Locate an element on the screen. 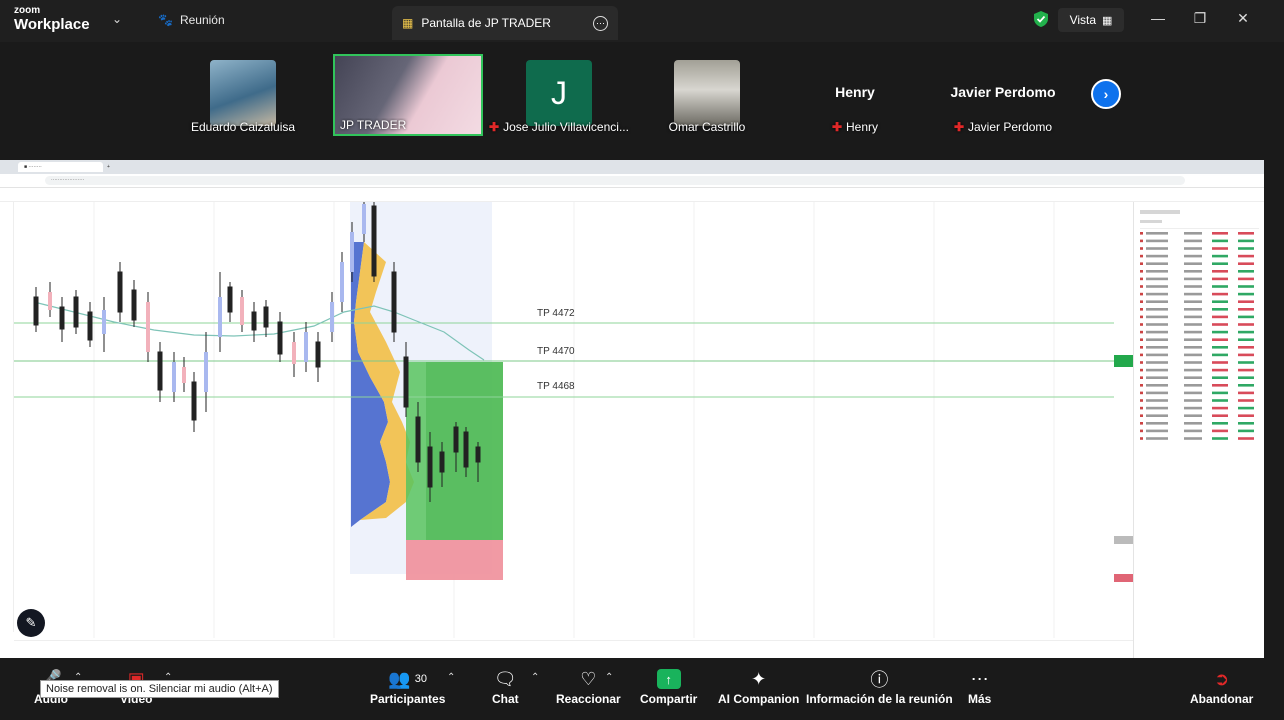  participant-tile: Omar Castrillo is located at coordinates (707, 95).